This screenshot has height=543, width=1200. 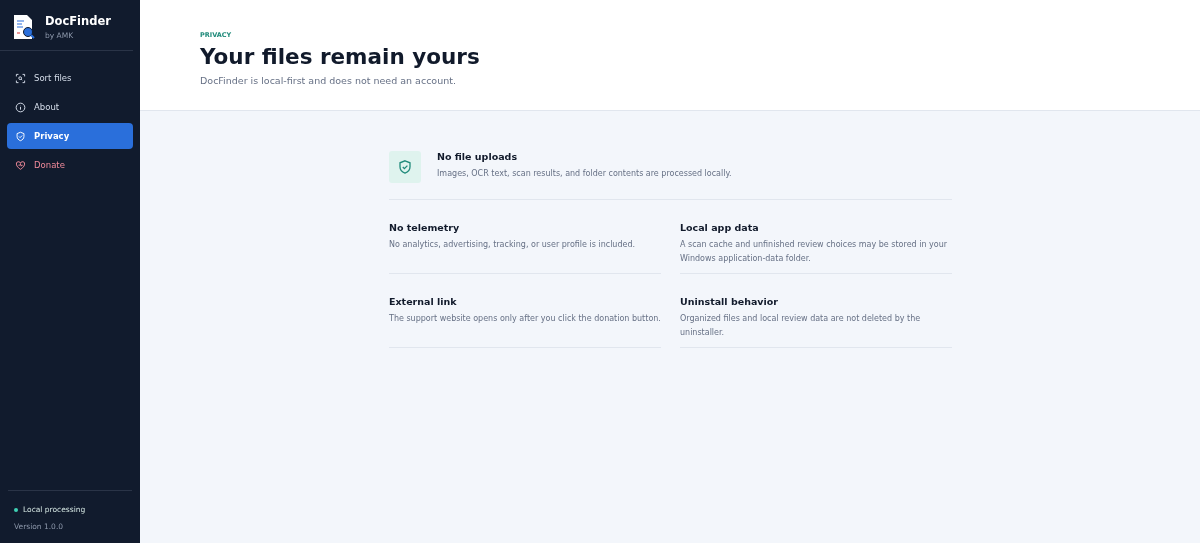 What do you see at coordinates (801, 326) in the screenshot?
I see `item-description: Organized files and local review data are not deleted by the uninstaller.` at bounding box center [801, 326].